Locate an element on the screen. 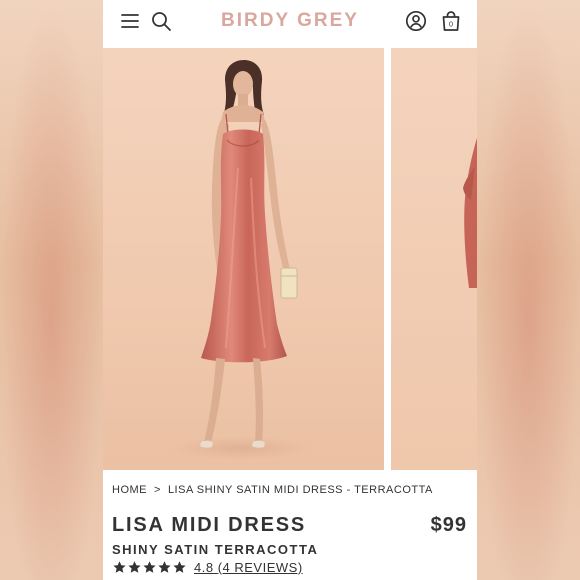 This screenshot has width=580, height=580. product-rating: 4.8 (4 REVIEWS) is located at coordinates (207, 567).